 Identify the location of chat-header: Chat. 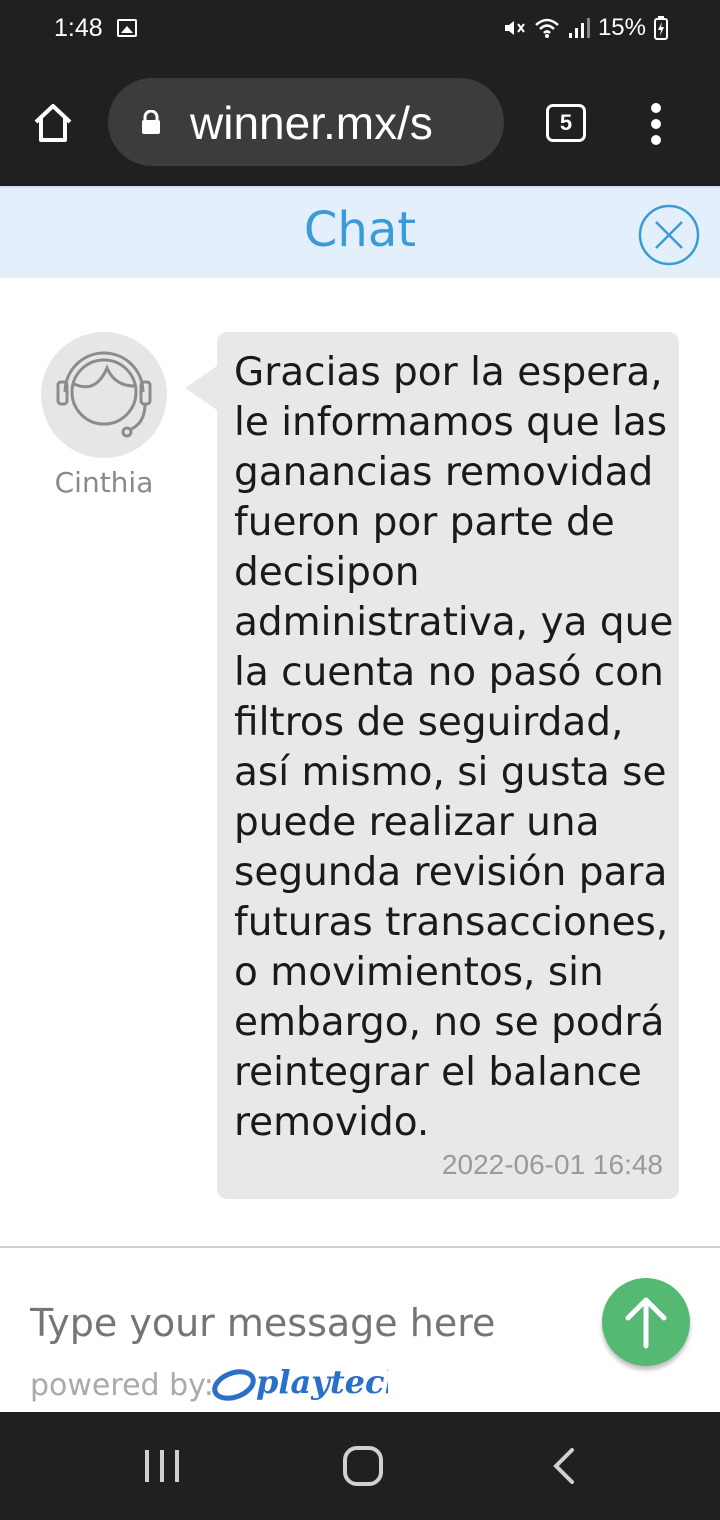
(360, 232).